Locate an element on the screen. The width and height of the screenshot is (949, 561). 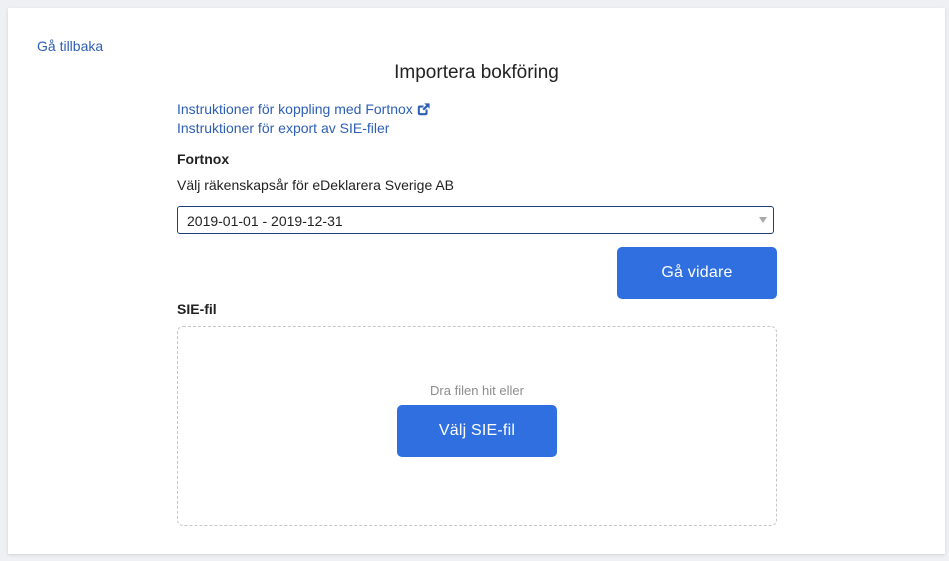
sie-heading: SIE-fil is located at coordinates (197, 309).